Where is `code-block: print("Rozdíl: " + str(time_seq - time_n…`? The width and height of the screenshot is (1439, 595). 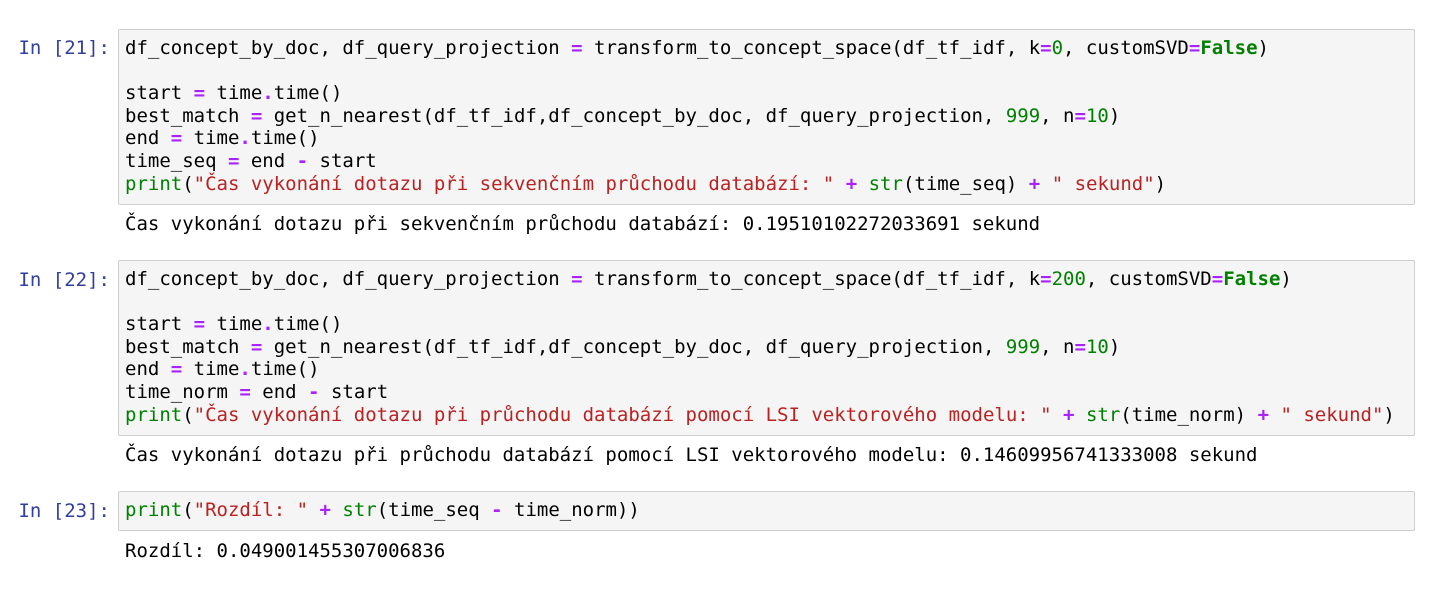
code-block: print("Rozdíl: " + str(time_seq - time_n… is located at coordinates (766, 510).